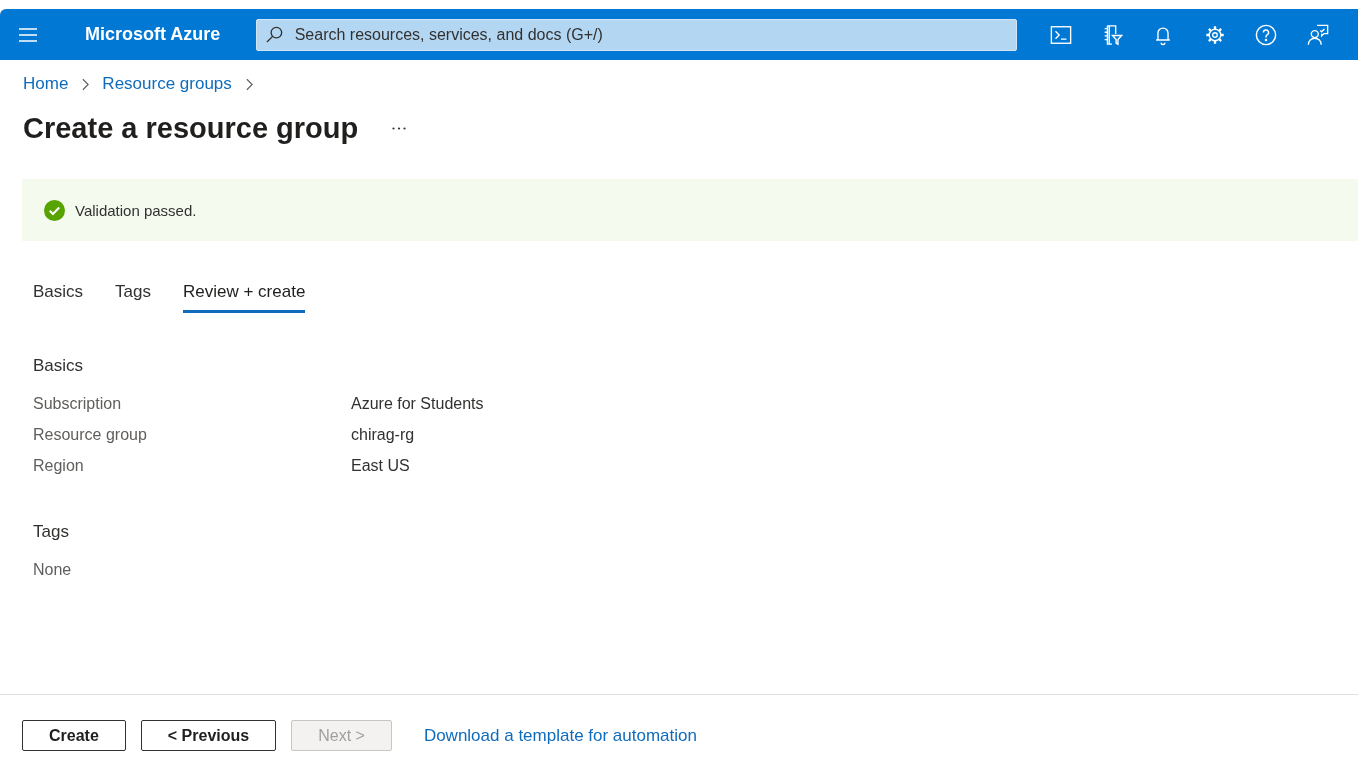  What do you see at coordinates (136, 210) in the screenshot?
I see `validation-message: Validation passed.` at bounding box center [136, 210].